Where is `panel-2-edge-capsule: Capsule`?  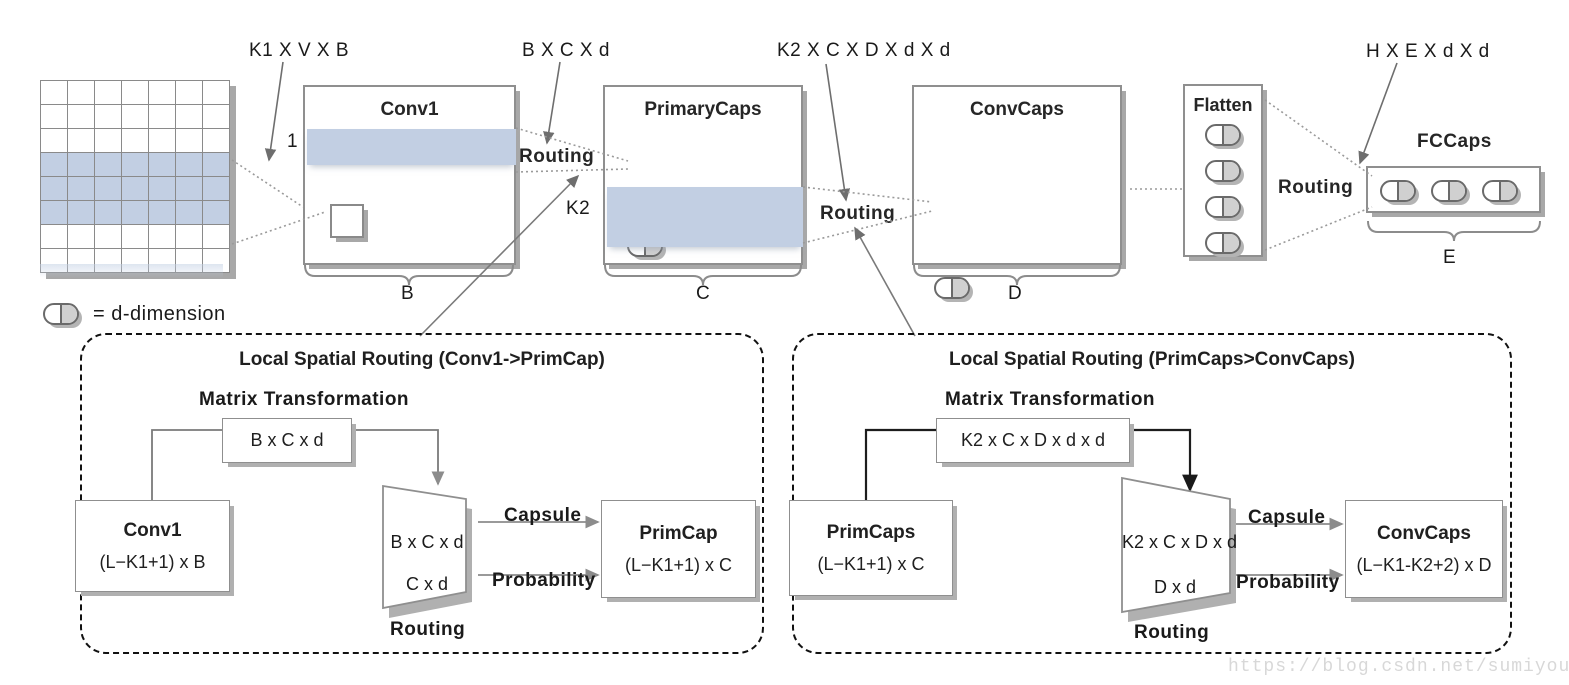 panel-2-edge-capsule: Capsule is located at coordinates (1287, 517).